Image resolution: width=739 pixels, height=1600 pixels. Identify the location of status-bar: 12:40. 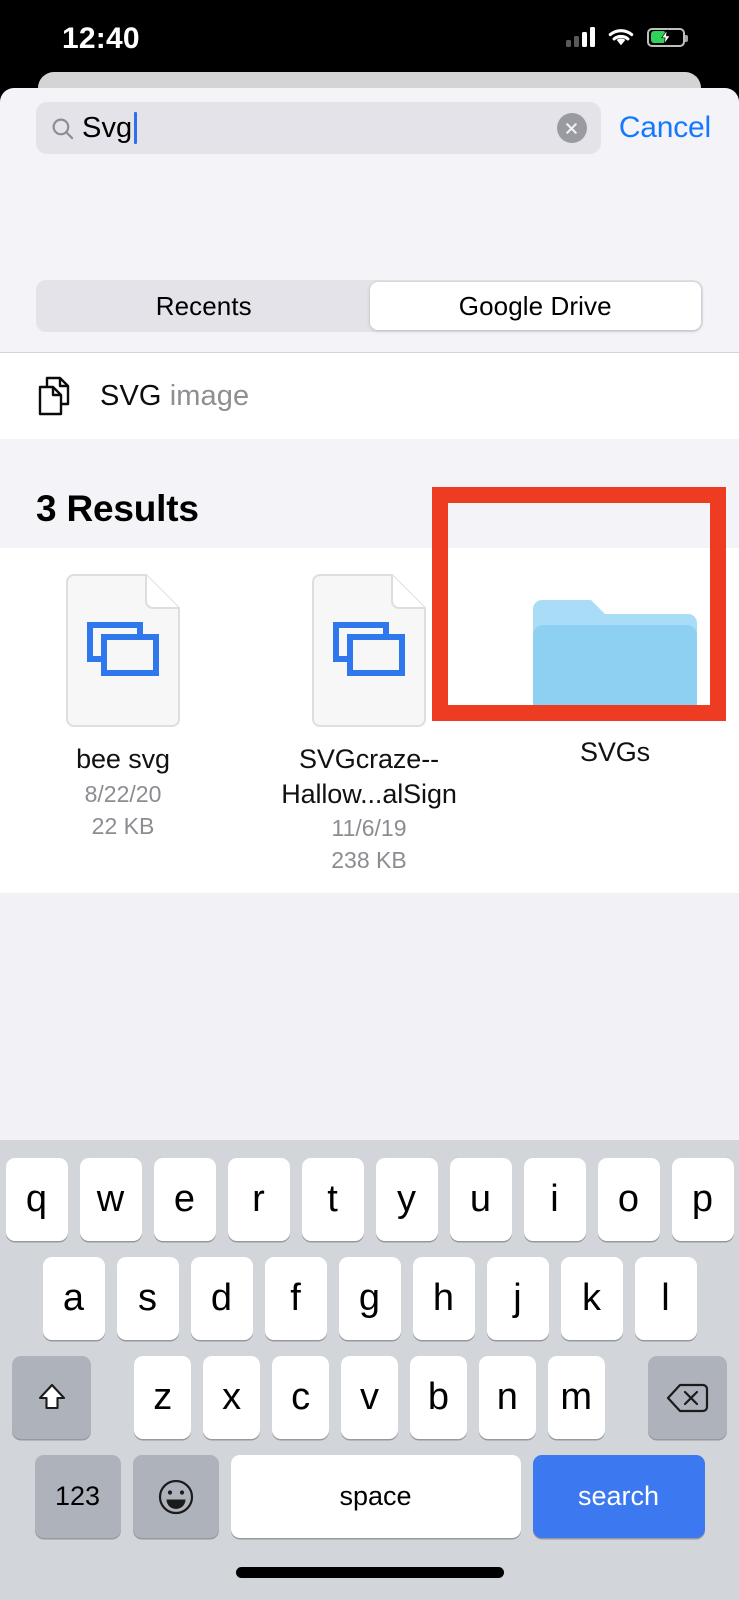
(369, 37).